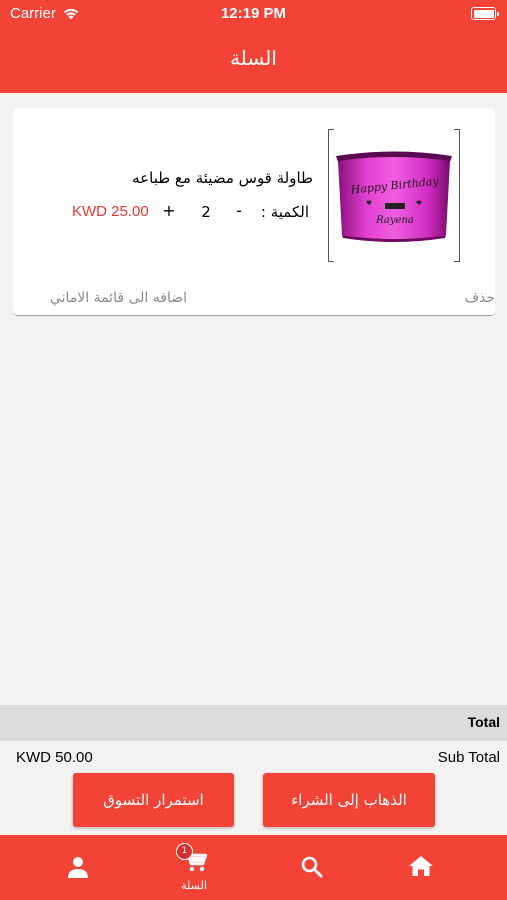  I want to click on tab-bar: 1 السلة, so click(253, 867).